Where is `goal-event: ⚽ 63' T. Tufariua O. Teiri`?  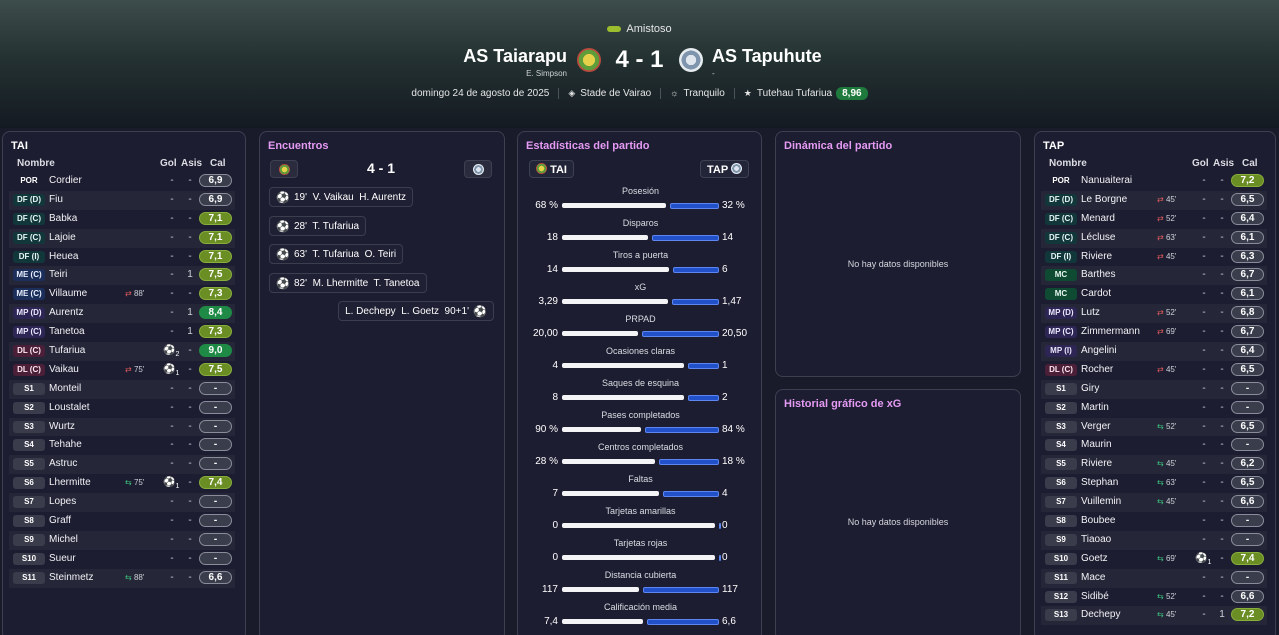
goal-event: ⚽ 63' T. Tufariua O. Teiri is located at coordinates (336, 254).